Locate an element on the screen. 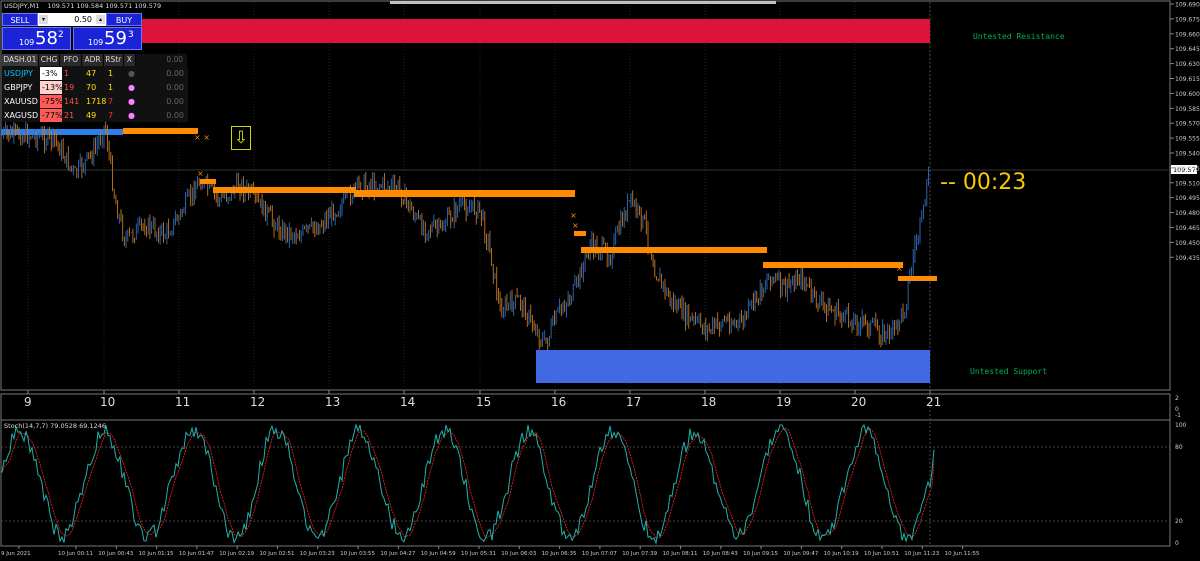  time-label: 10 Jun 02:19 is located at coordinates (236, 554).